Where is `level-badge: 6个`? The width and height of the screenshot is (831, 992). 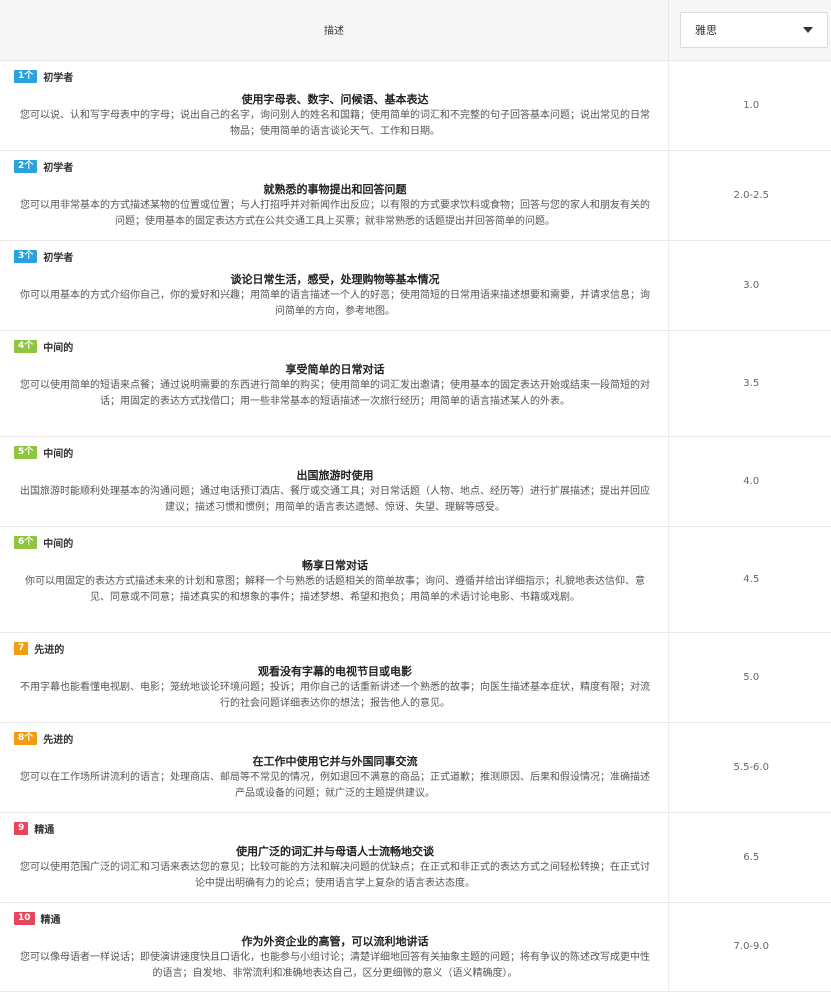 level-badge: 6个 is located at coordinates (25, 542).